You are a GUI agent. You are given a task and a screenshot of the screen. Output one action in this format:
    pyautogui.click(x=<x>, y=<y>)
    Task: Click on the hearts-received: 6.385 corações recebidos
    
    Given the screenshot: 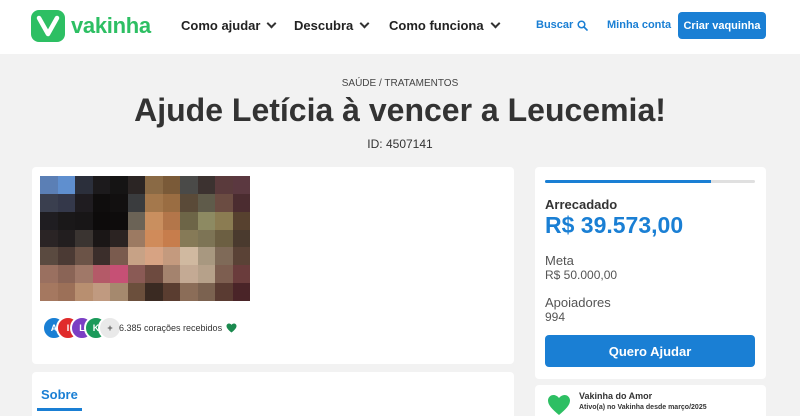 What is the action you would take?
    pyautogui.click(x=178, y=328)
    